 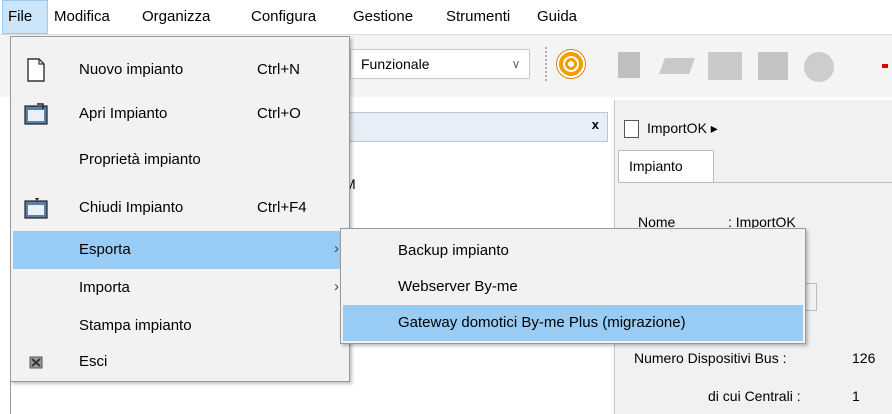 I want to click on menu-strumenti: Strumenti, so click(x=478, y=17).